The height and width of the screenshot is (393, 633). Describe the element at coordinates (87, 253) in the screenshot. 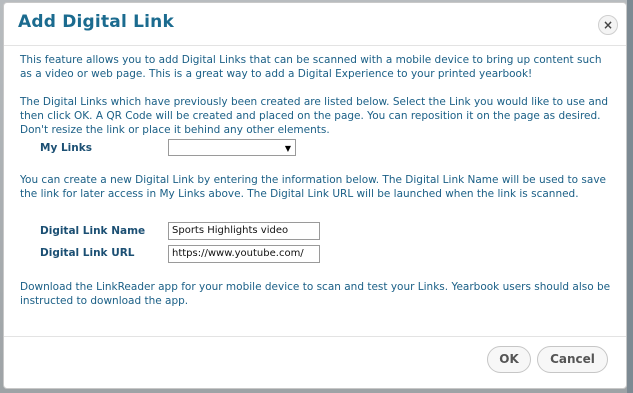

I see `link-url-label: Digital Link URL` at that location.